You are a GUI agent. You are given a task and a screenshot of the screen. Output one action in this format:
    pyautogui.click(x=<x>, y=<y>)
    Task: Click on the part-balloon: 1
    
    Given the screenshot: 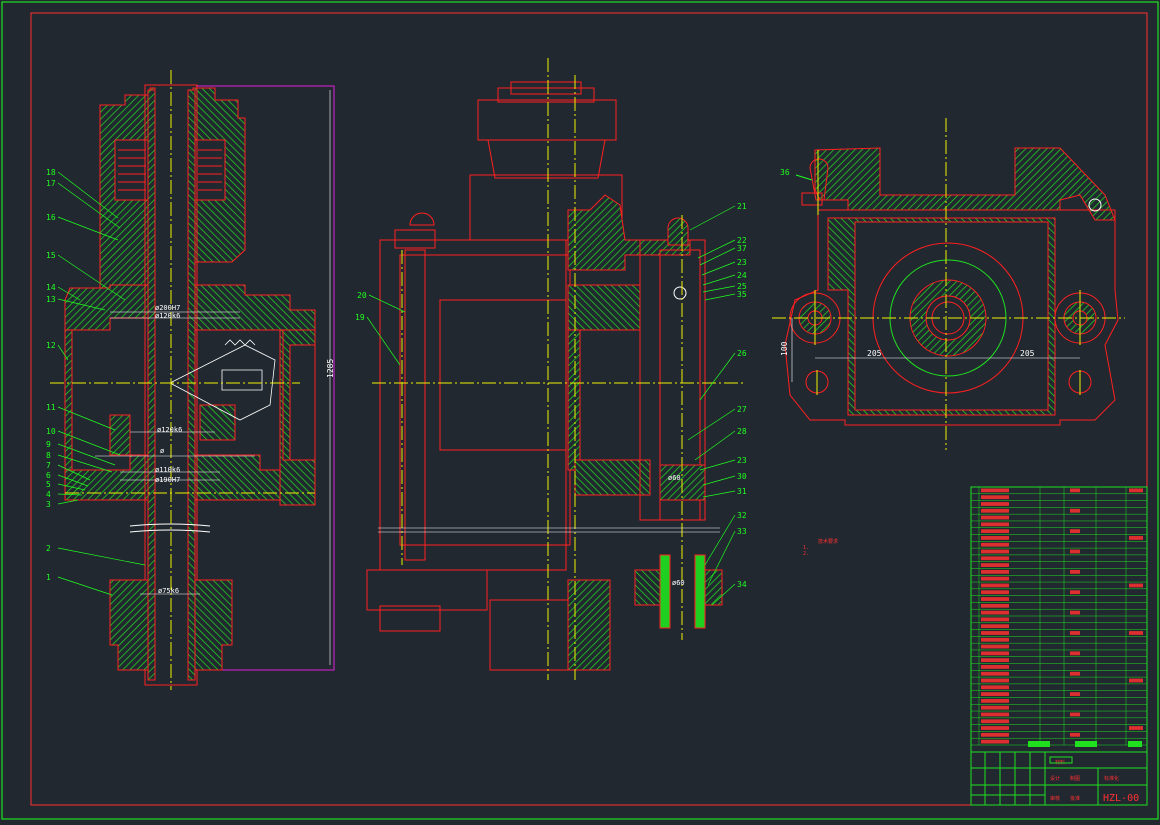 What is the action you would take?
    pyautogui.click(x=48, y=577)
    